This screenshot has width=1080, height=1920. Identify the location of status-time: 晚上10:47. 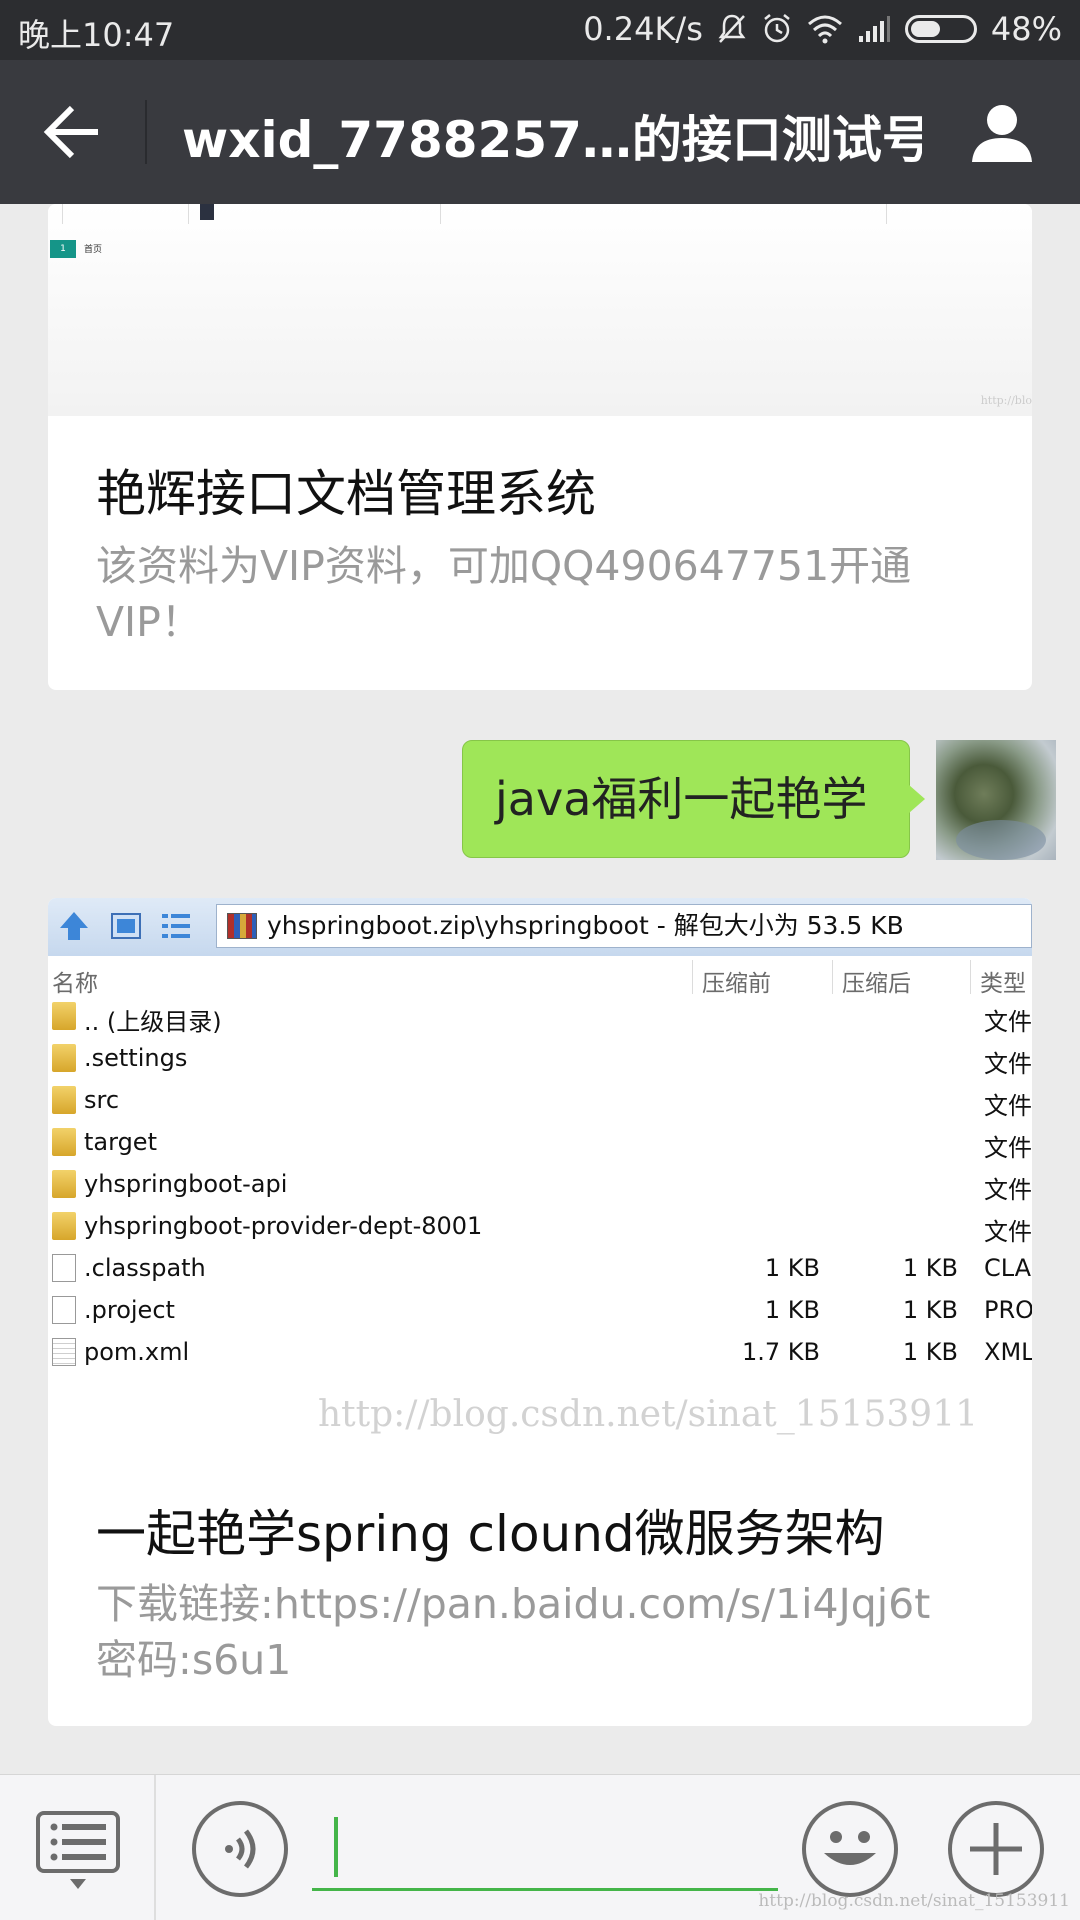
(96, 35).